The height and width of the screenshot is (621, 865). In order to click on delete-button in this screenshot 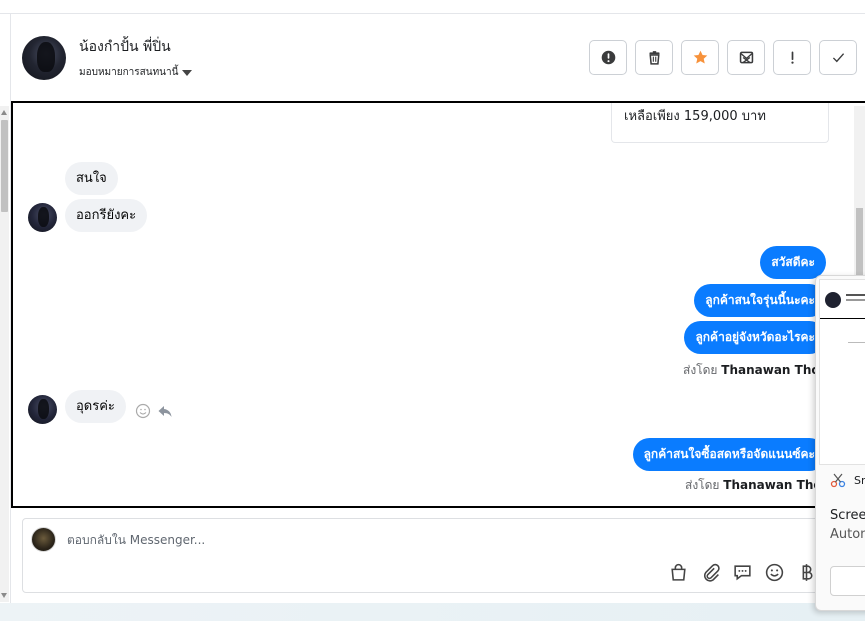, I will do `click(654, 57)`.